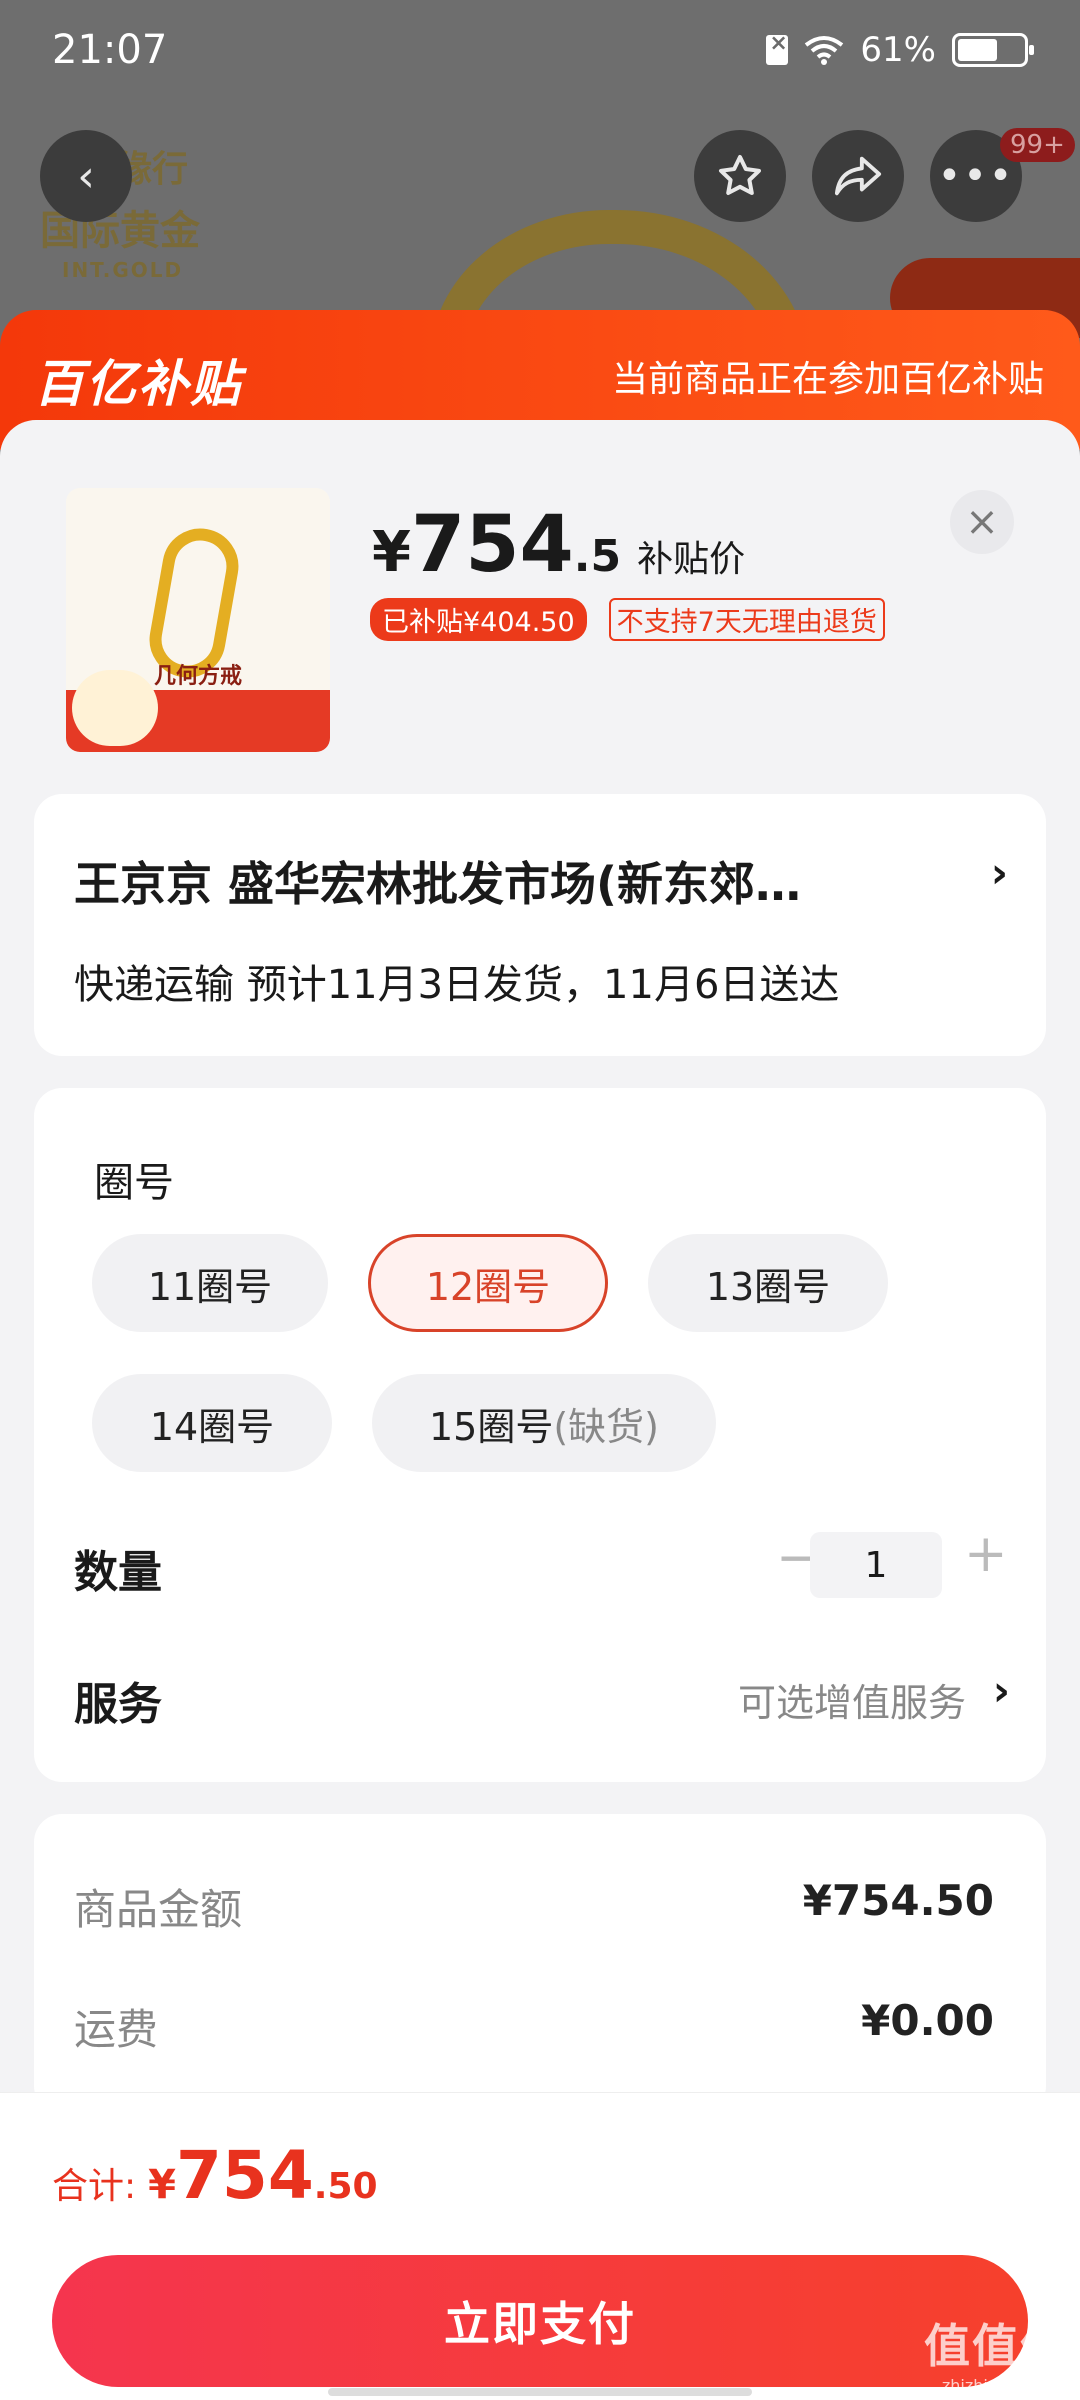 The width and height of the screenshot is (1080, 2400). I want to click on status-bar: 21:07 61%, so click(540, 50).